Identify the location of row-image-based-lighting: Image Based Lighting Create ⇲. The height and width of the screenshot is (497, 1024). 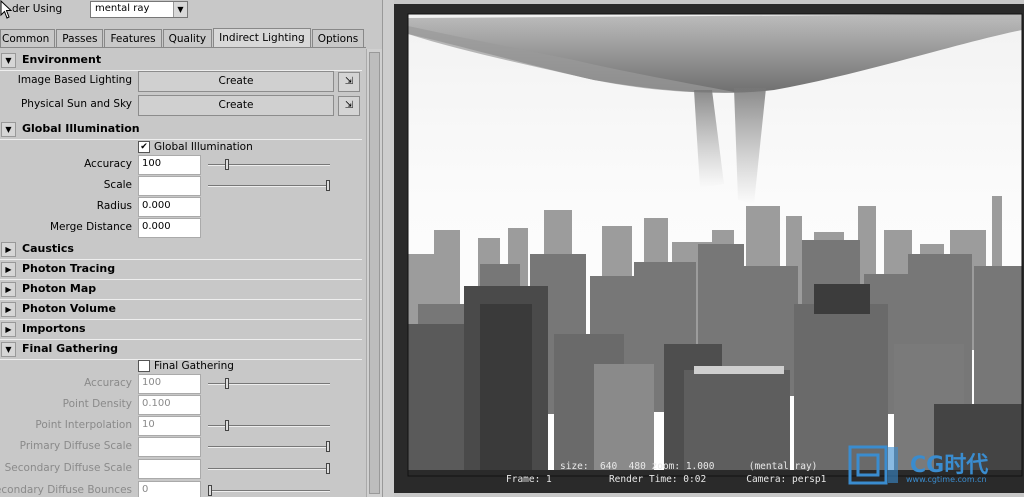
(181, 81).